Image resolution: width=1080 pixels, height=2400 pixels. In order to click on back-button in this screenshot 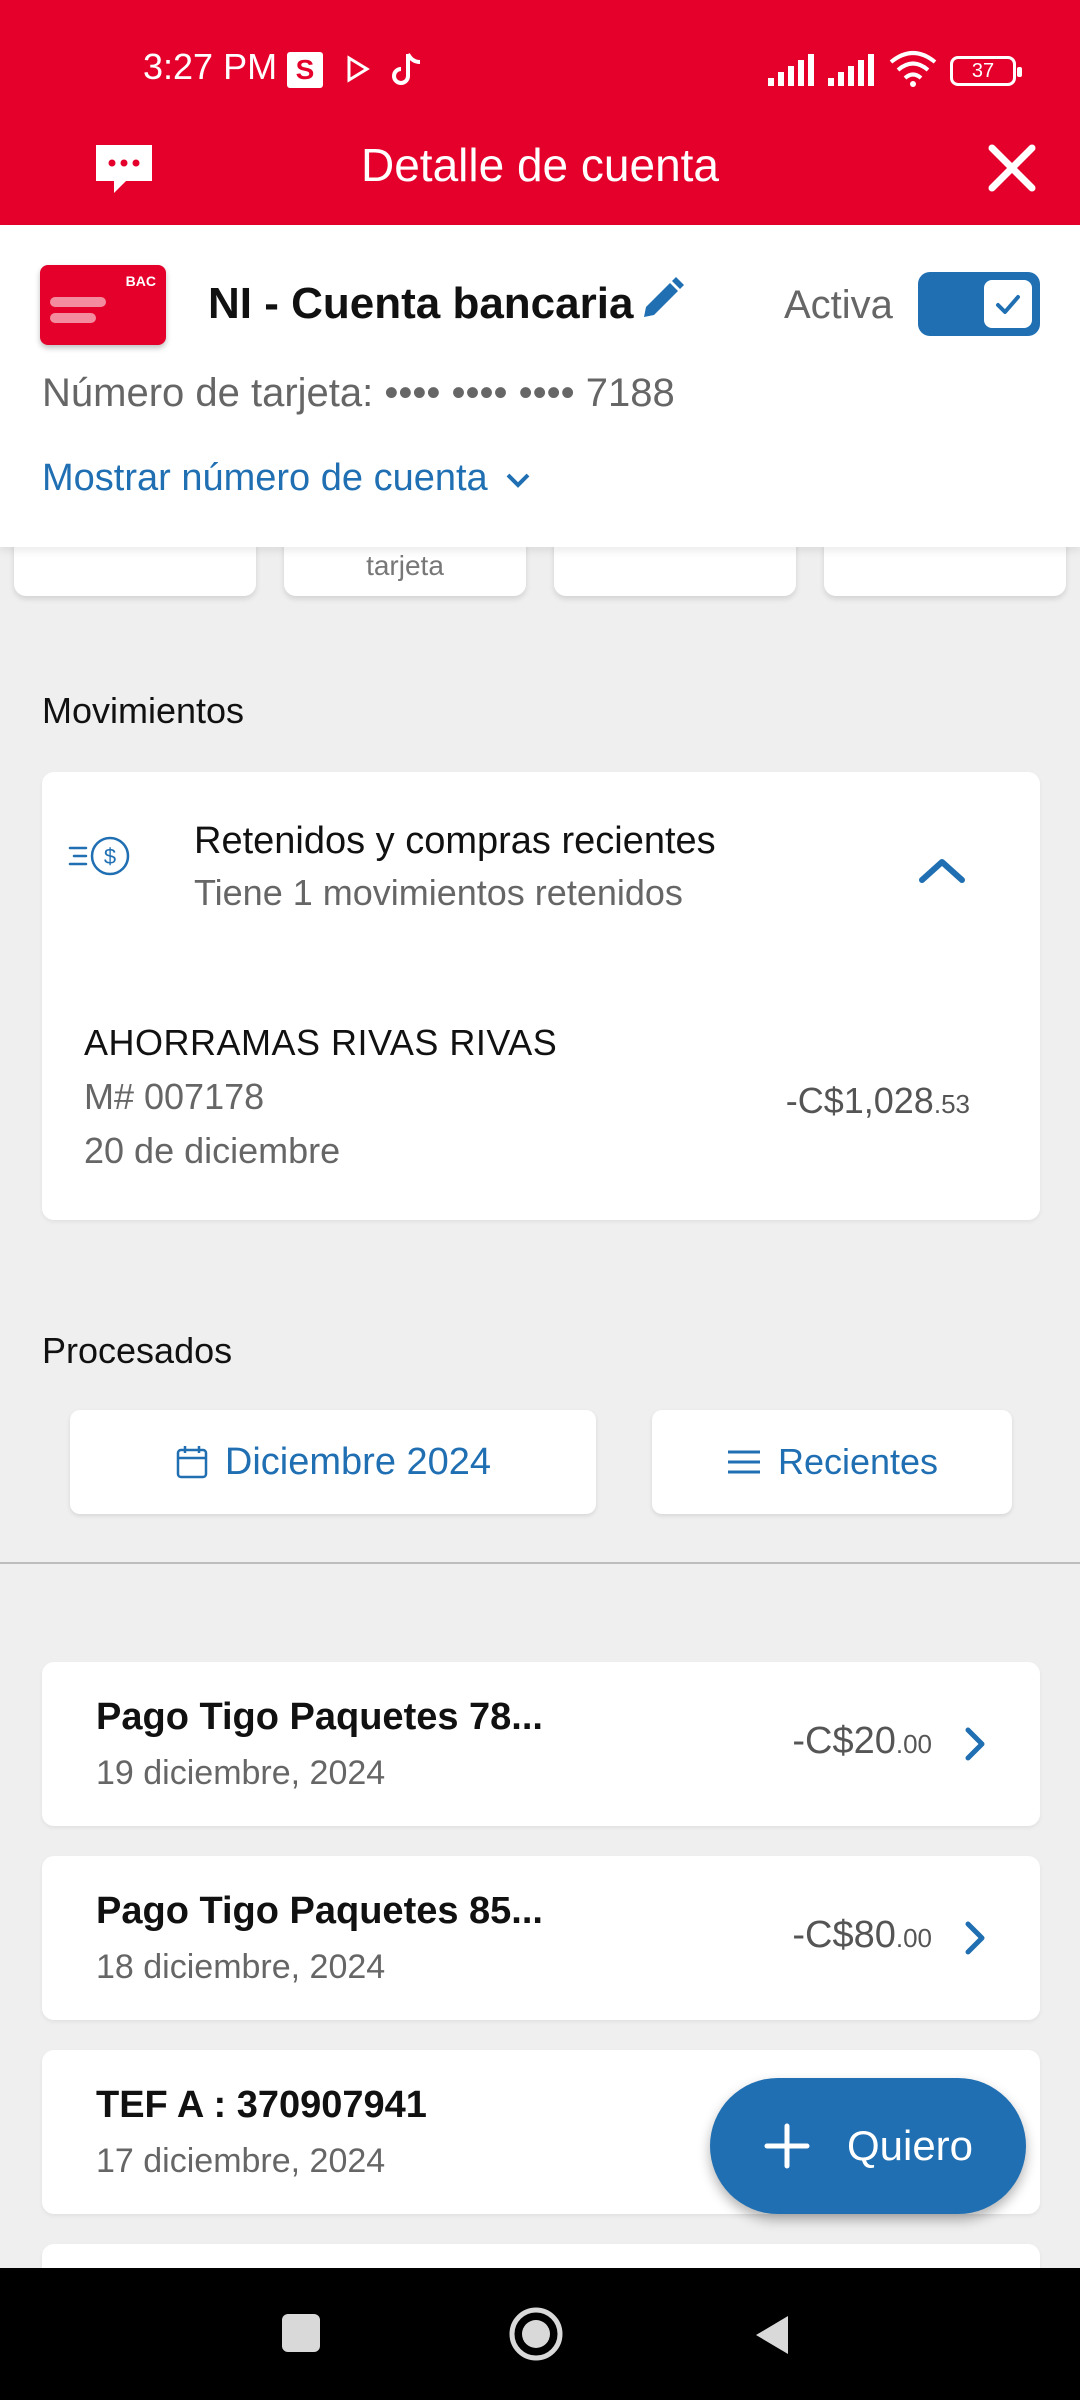, I will do `click(772, 2335)`.